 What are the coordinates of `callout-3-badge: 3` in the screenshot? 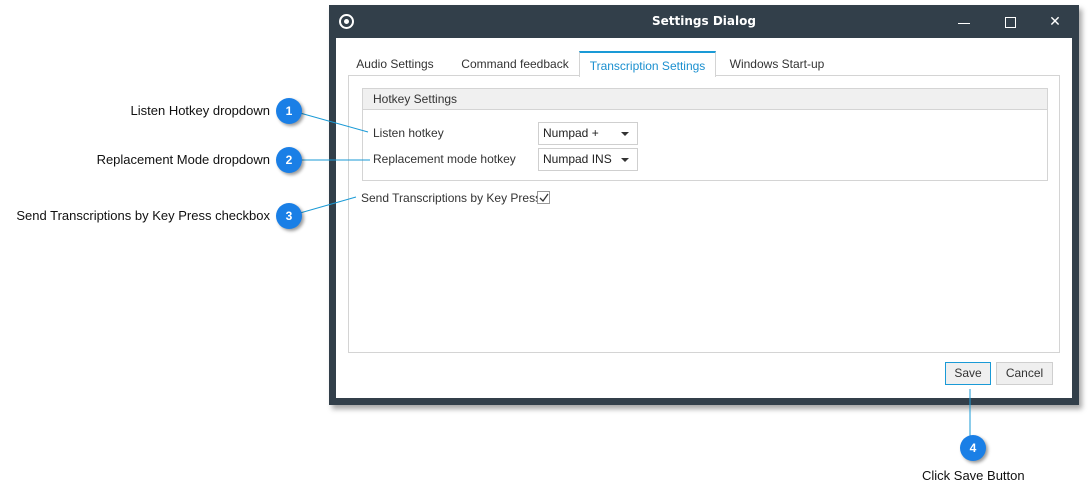 It's located at (289, 216).